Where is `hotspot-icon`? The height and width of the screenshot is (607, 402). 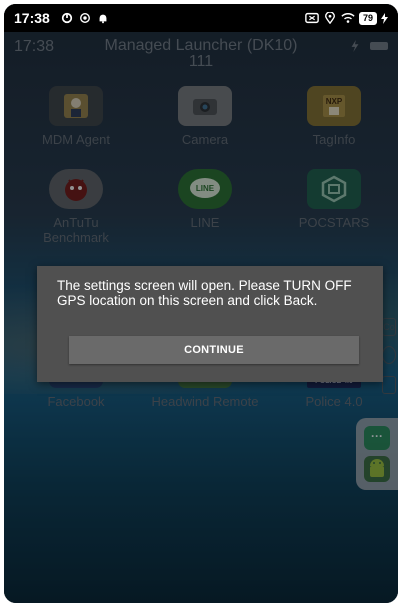
hotspot-icon is located at coordinates (84, 18).